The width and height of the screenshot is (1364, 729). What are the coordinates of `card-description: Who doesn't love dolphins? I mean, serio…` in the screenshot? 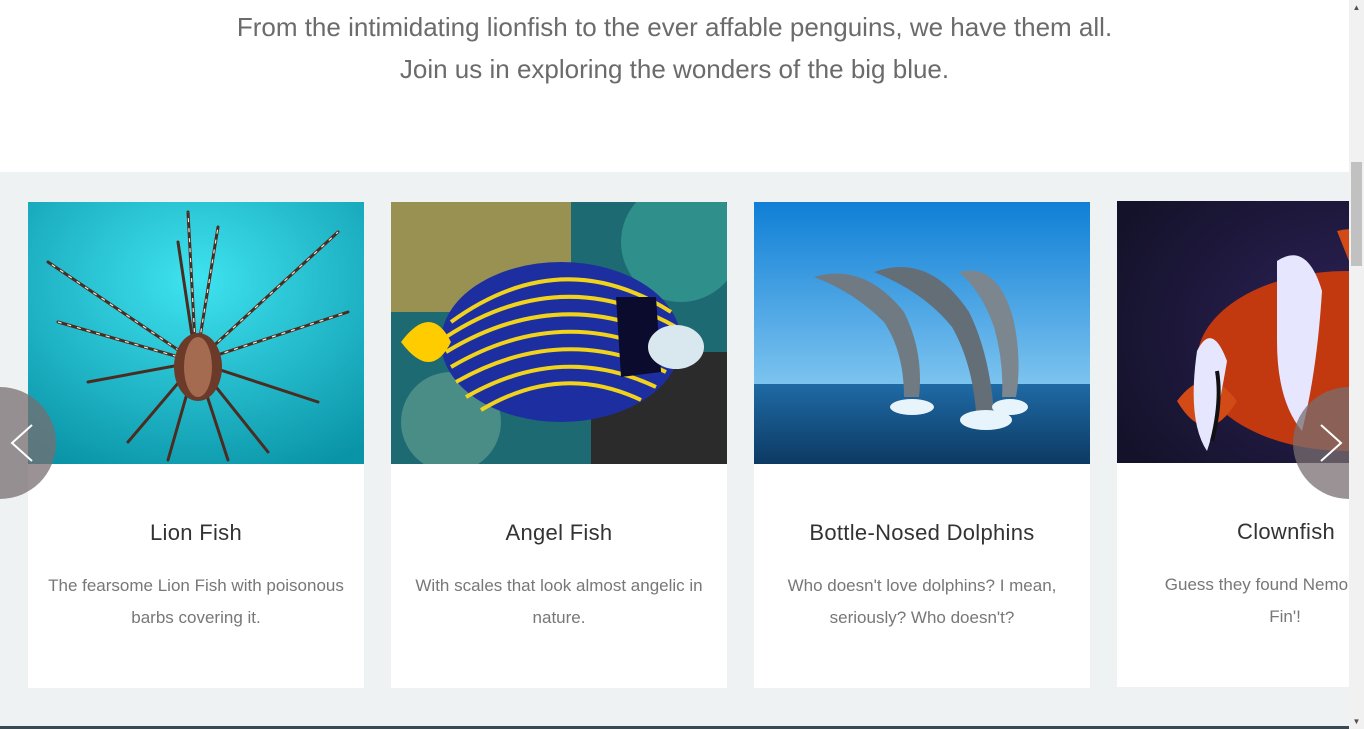 It's located at (922, 601).